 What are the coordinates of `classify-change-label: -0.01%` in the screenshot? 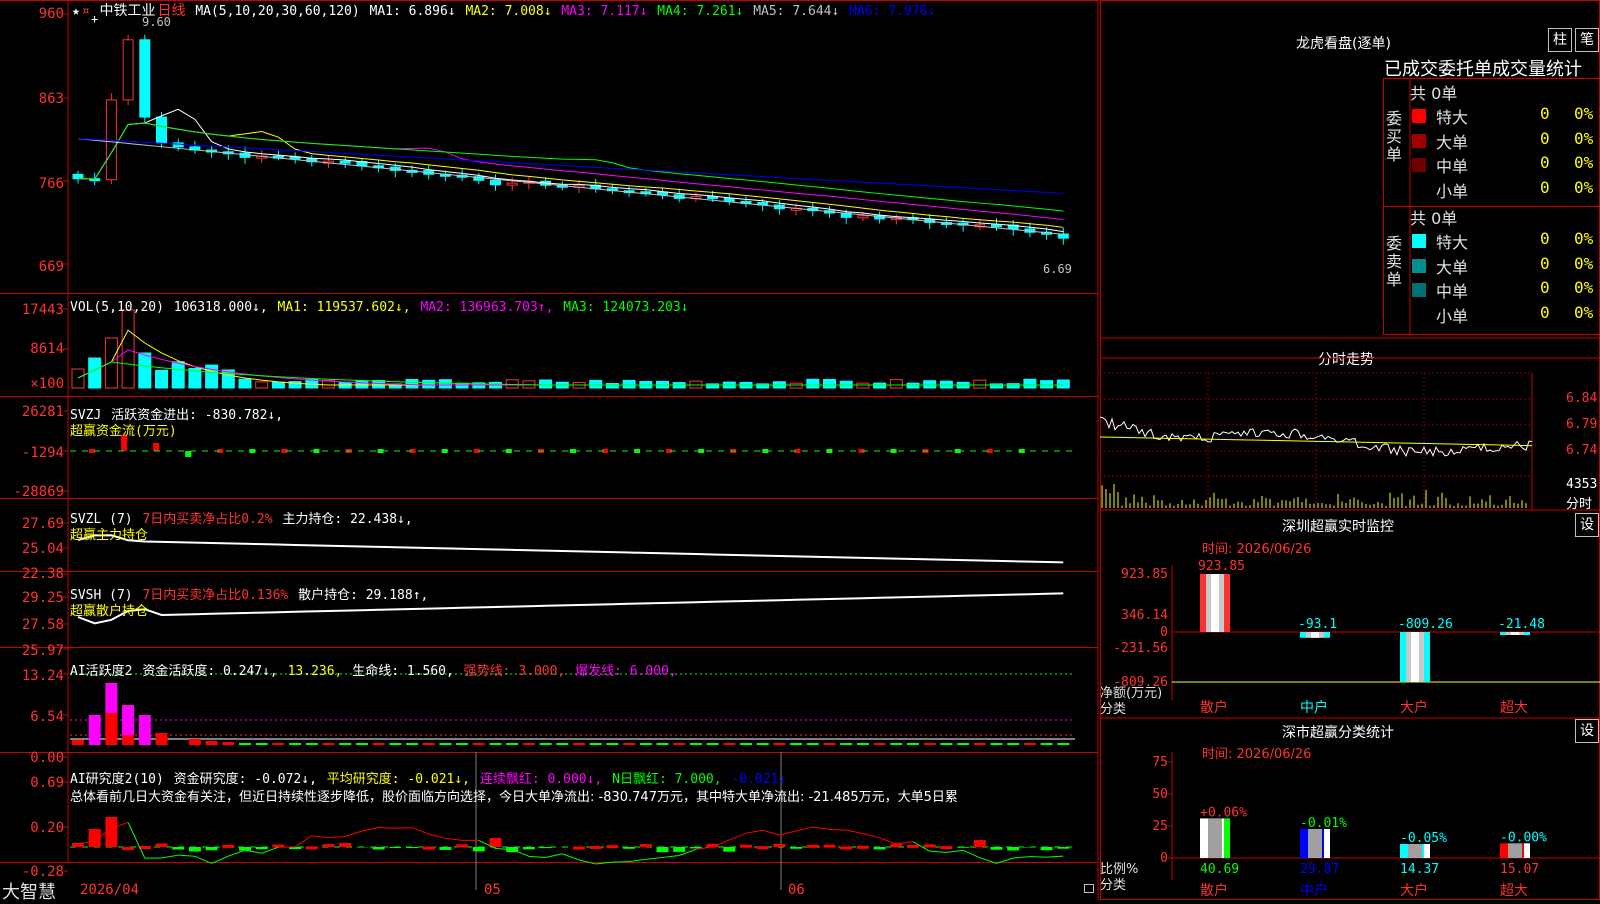 It's located at (1323, 823).